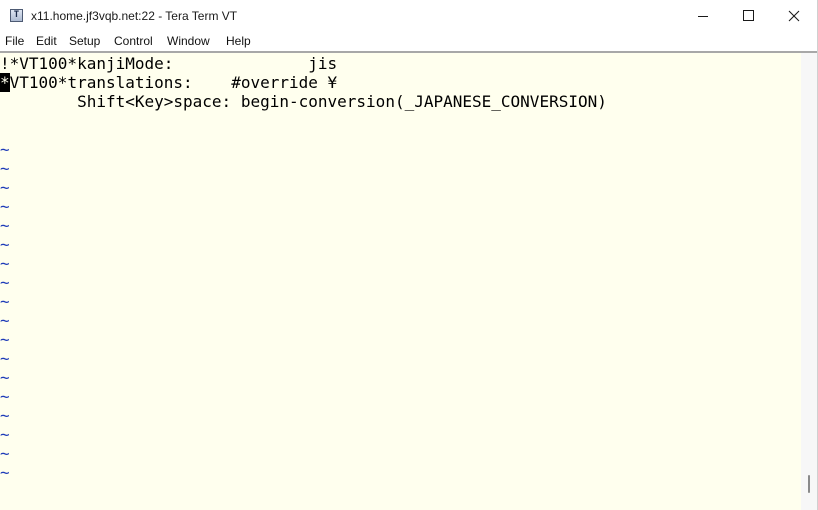 This screenshot has height=510, width=818. What do you see at coordinates (5, 82) in the screenshot?
I see `text-cursor: *` at bounding box center [5, 82].